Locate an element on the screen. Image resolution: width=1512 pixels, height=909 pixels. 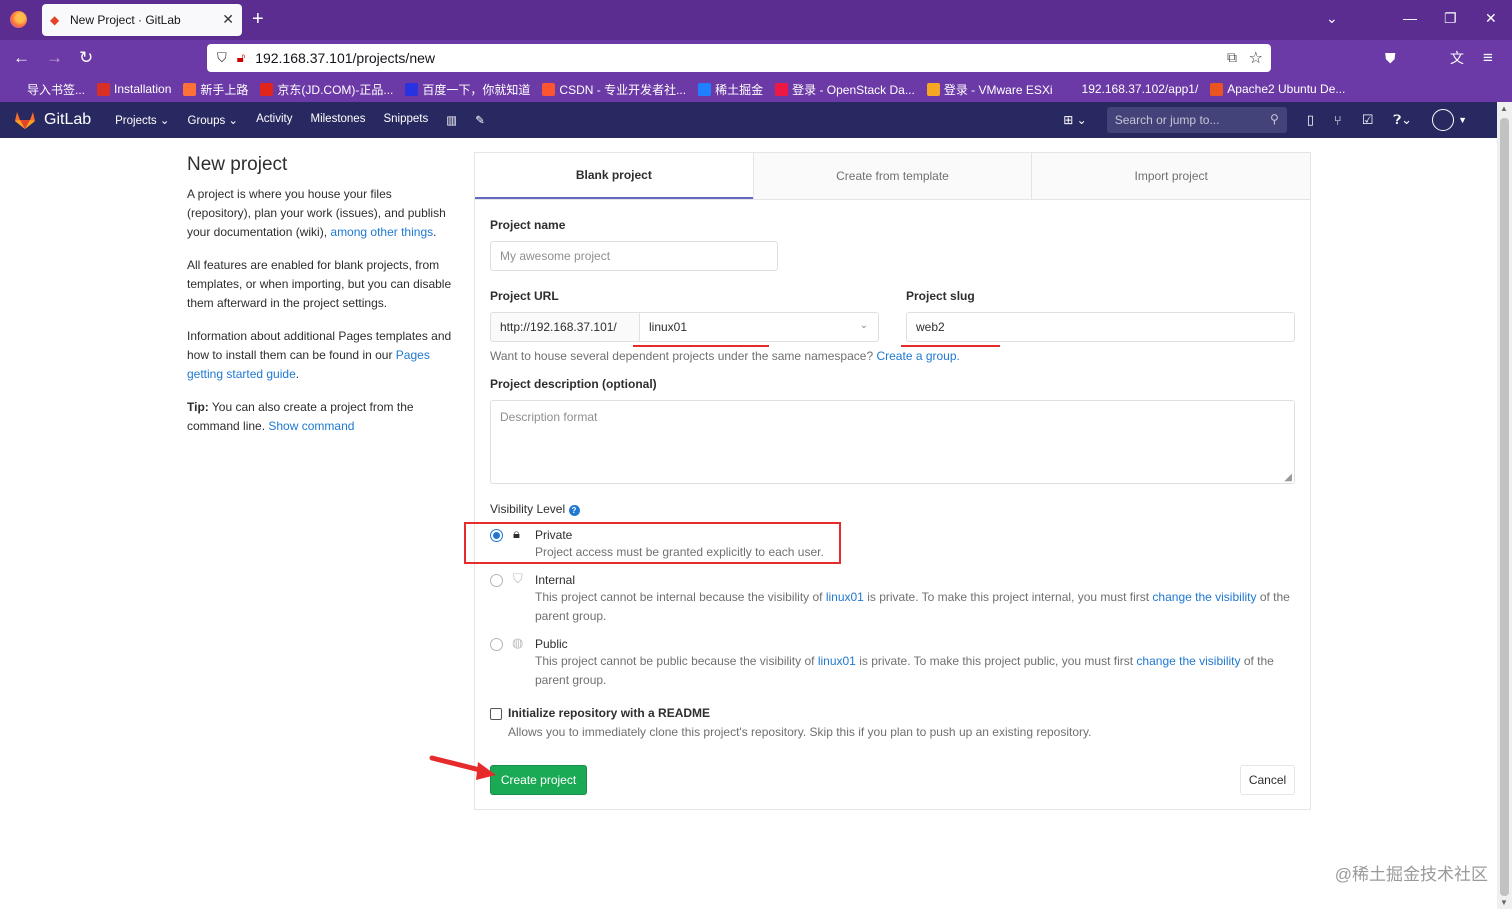
firefox-icon is located at coordinates (18, 19).